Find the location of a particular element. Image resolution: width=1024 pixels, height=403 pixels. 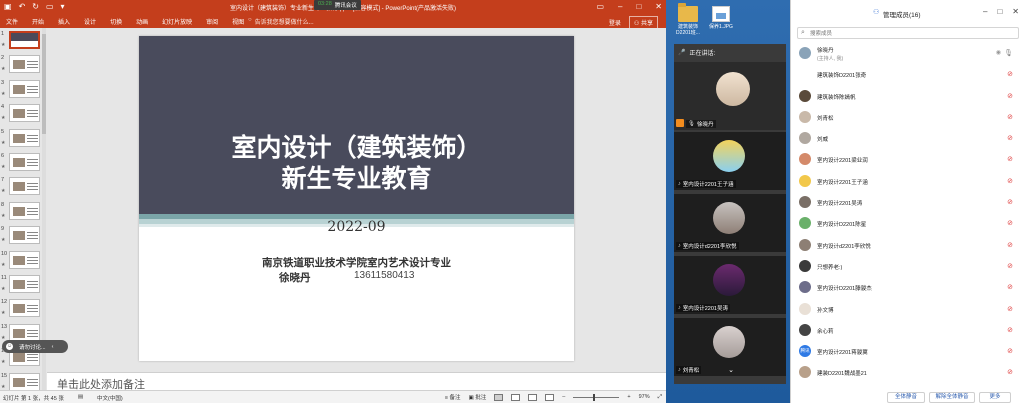

member-row: 室内设计2201梁业润 ⊘ is located at coordinates (907, 159).